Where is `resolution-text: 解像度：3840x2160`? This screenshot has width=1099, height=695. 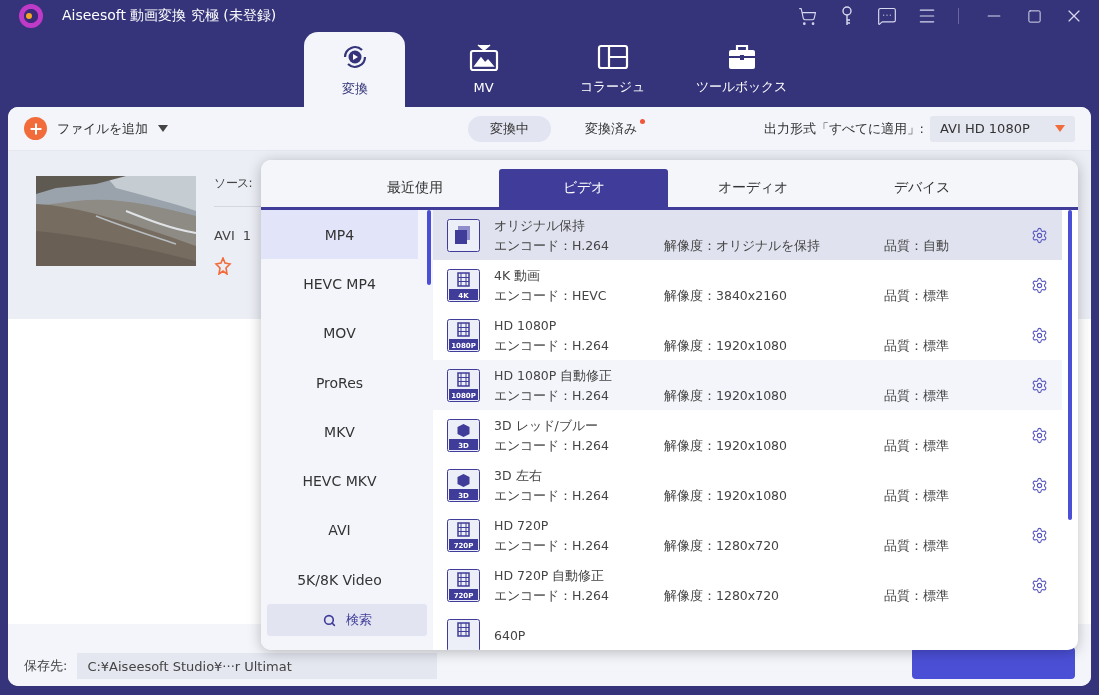 resolution-text: 解像度：3840x2160 is located at coordinates (726, 295).